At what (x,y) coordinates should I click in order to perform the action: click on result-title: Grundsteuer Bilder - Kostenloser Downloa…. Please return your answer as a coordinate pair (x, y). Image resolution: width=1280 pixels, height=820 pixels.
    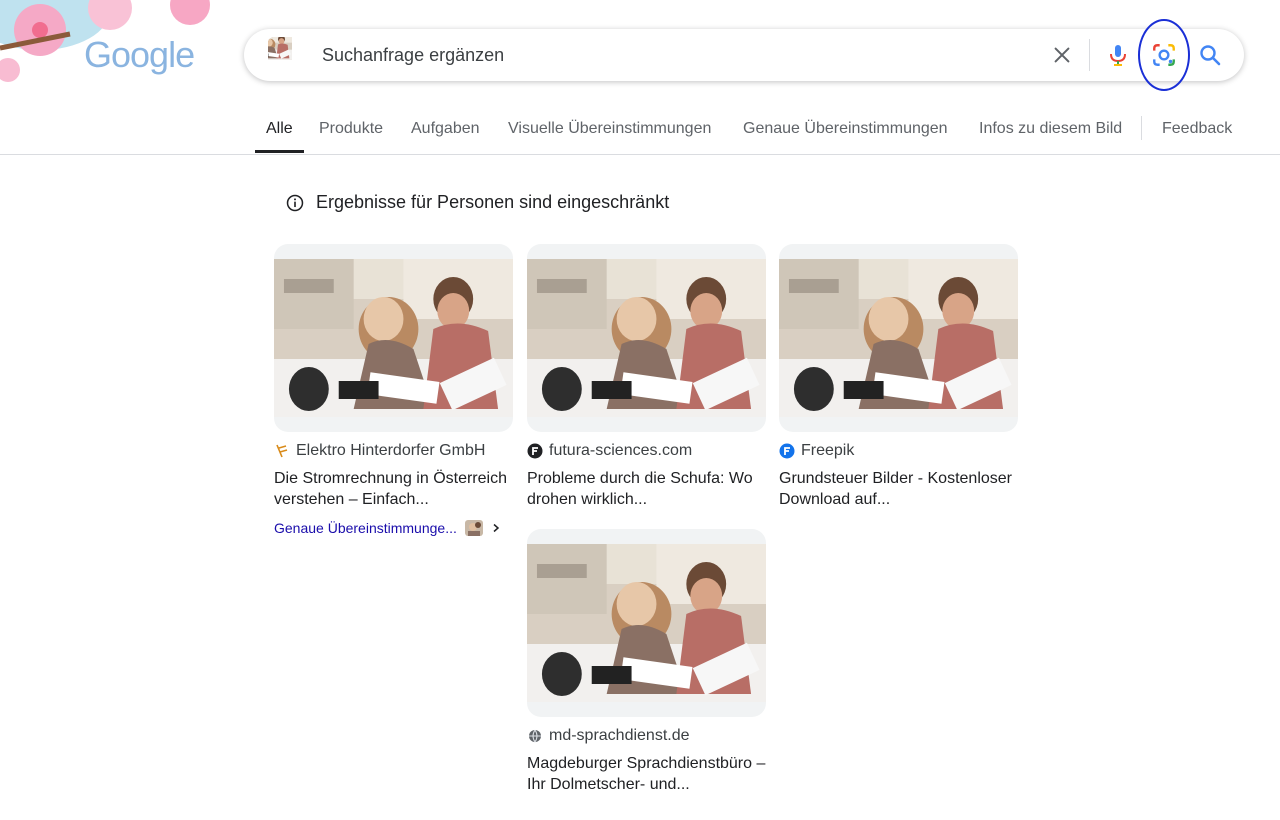
    Looking at the image, I should click on (899, 489).